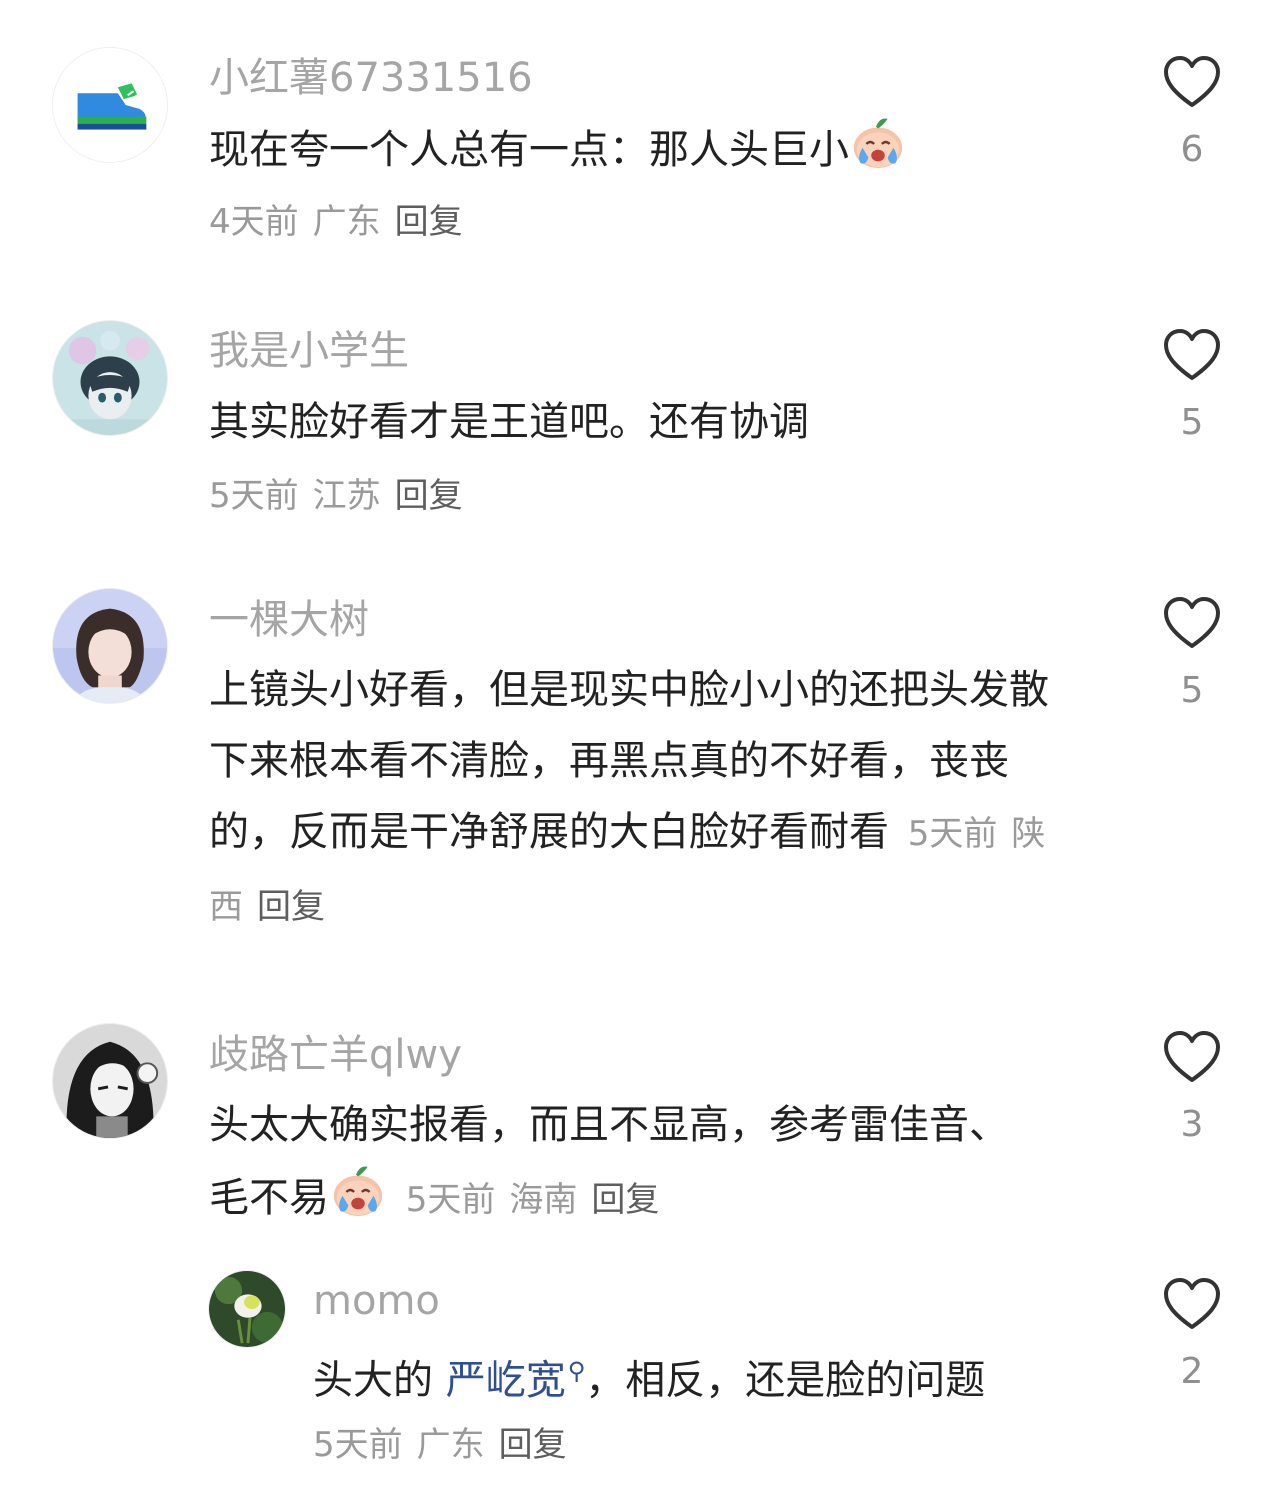  What do you see at coordinates (309, 351) in the screenshot?
I see `comment-username: 我是小学生` at bounding box center [309, 351].